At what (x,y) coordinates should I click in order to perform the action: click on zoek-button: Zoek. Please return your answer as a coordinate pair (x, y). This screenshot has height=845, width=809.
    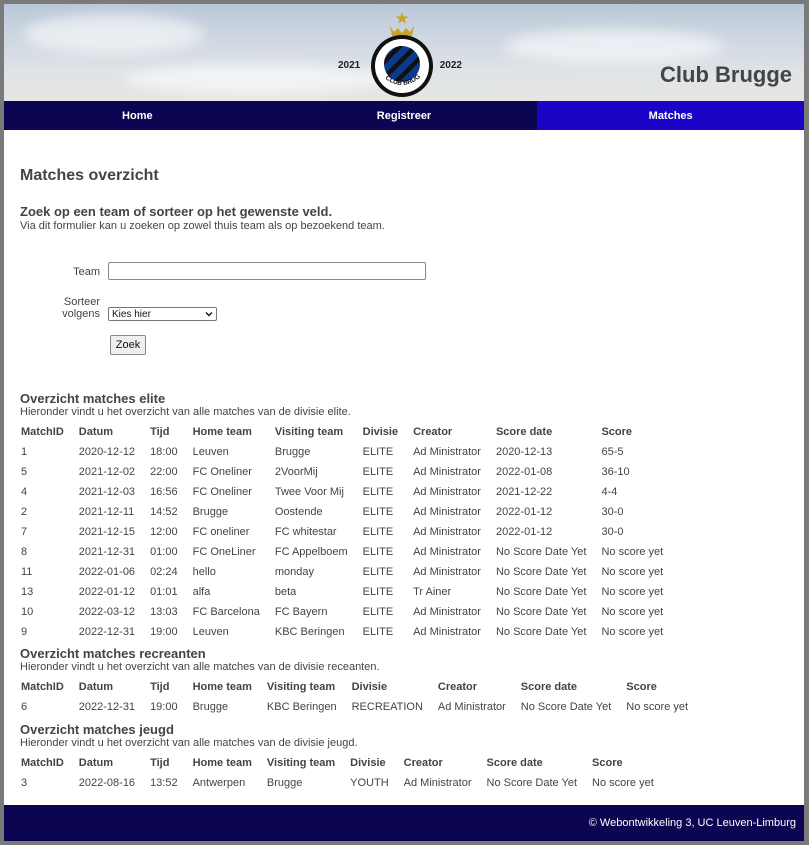
    Looking at the image, I should click on (128, 345).